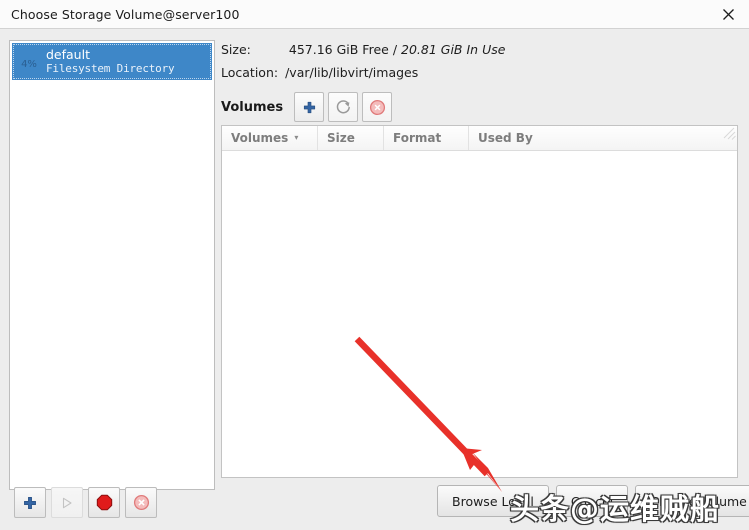  Describe the element at coordinates (377, 107) in the screenshot. I see `delete-volume-button` at that location.